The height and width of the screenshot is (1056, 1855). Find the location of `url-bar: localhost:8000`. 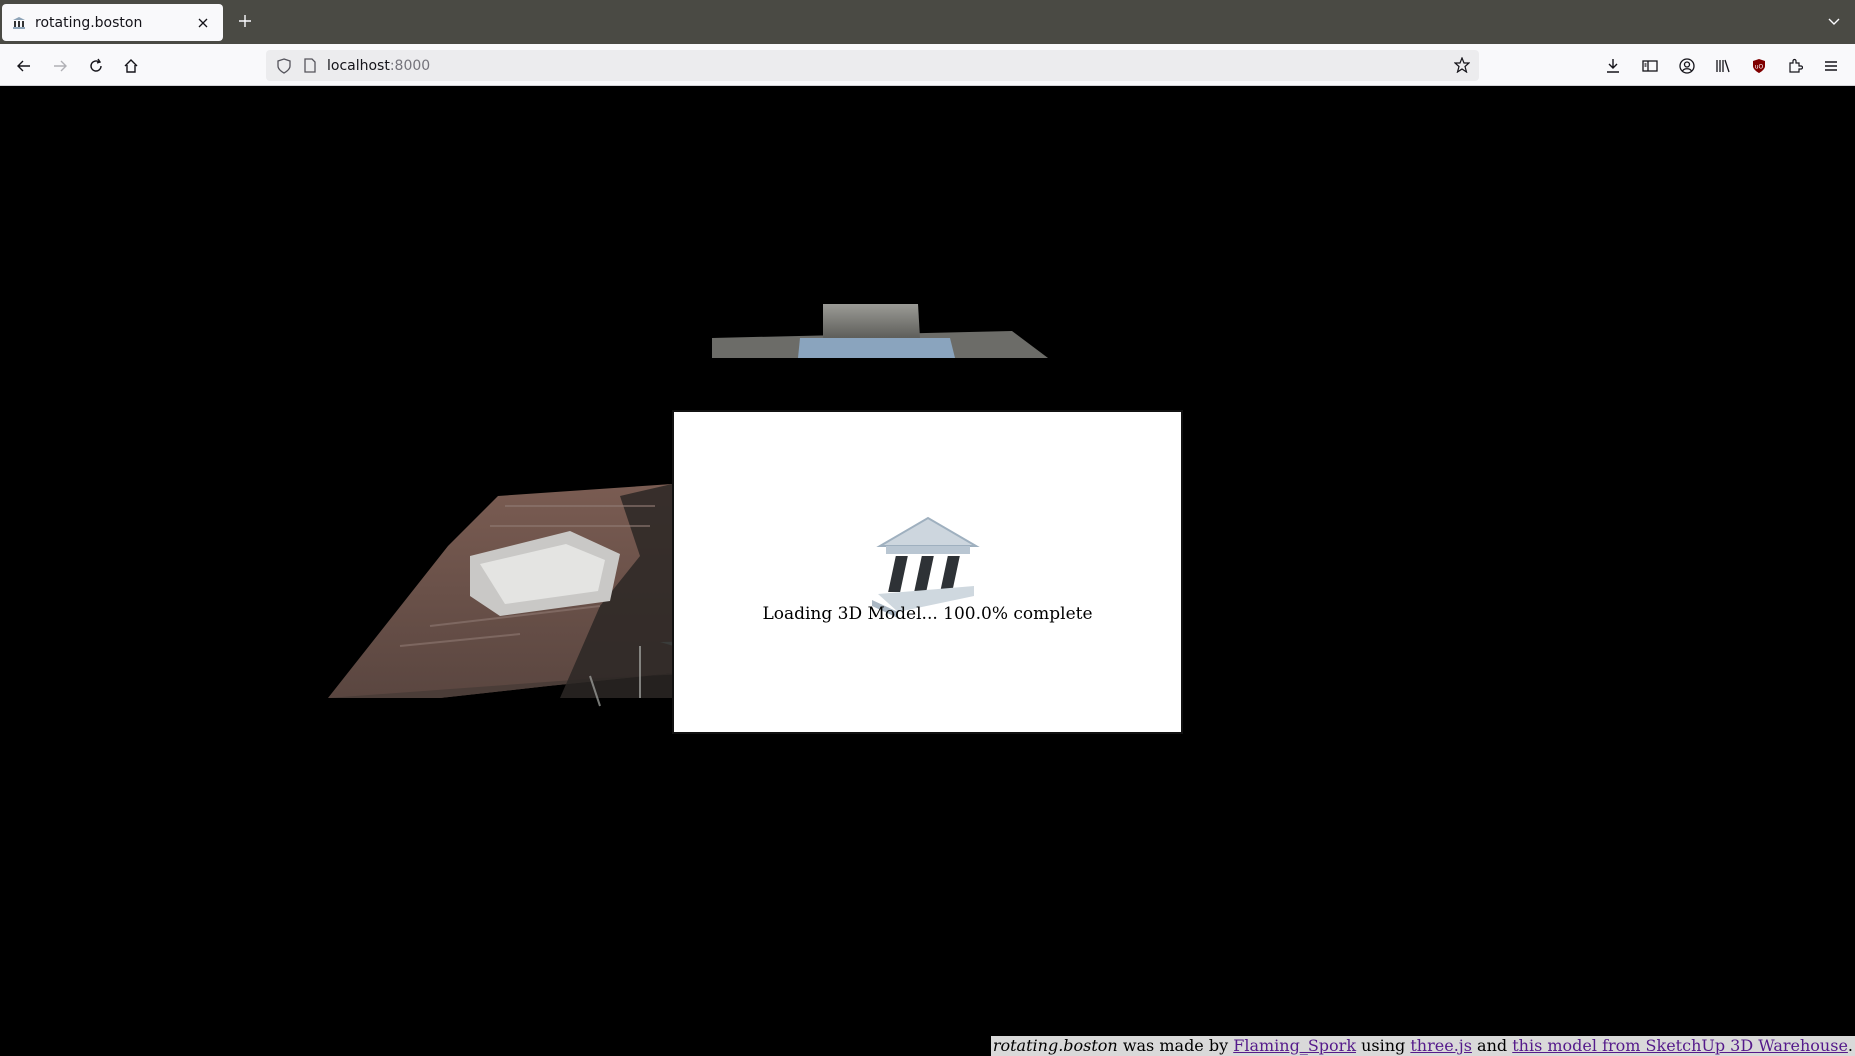

url-bar: localhost:8000 is located at coordinates (872, 65).